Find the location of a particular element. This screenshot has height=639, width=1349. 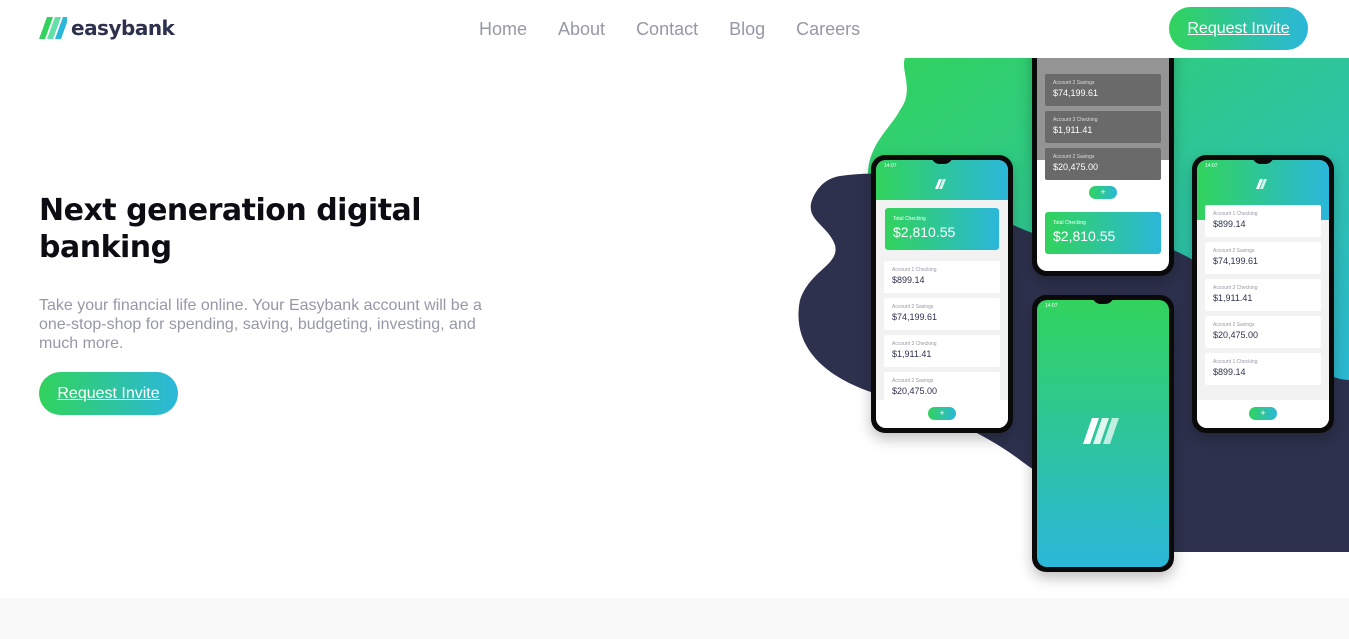

nav-link-home: Home is located at coordinates (503, 29).